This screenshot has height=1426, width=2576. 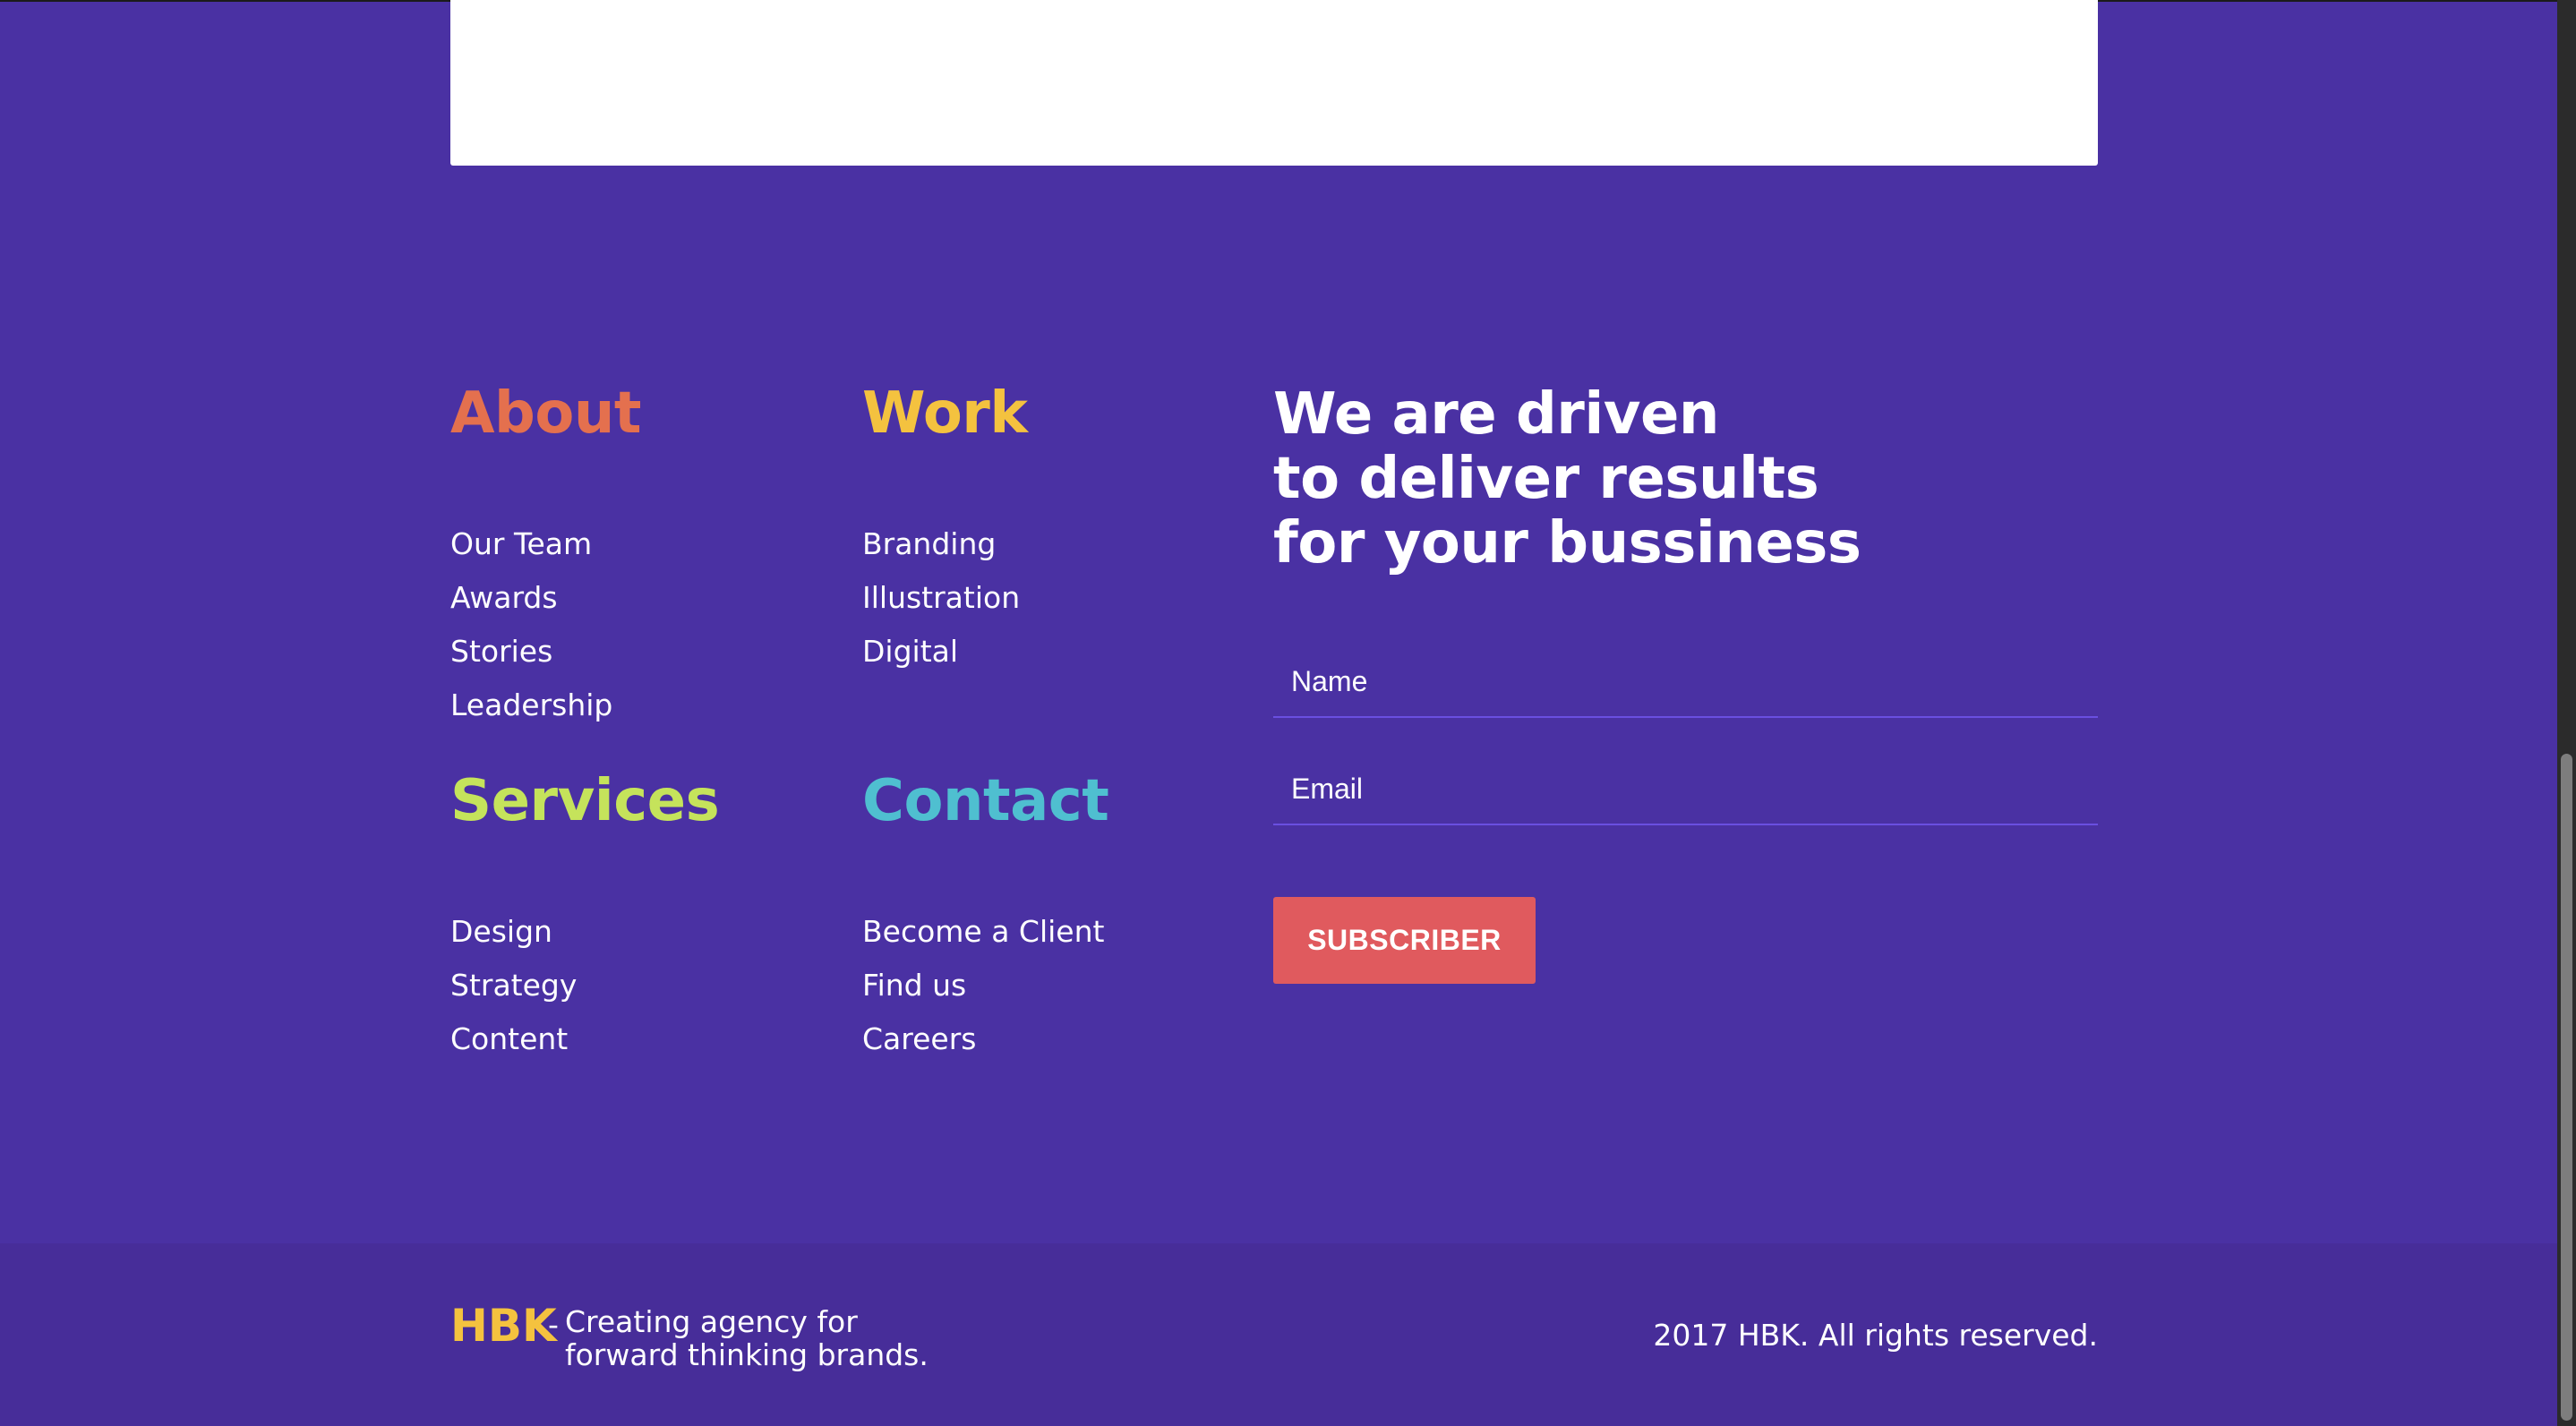 What do you see at coordinates (513, 932) in the screenshot?
I see `link-design: Design` at bounding box center [513, 932].